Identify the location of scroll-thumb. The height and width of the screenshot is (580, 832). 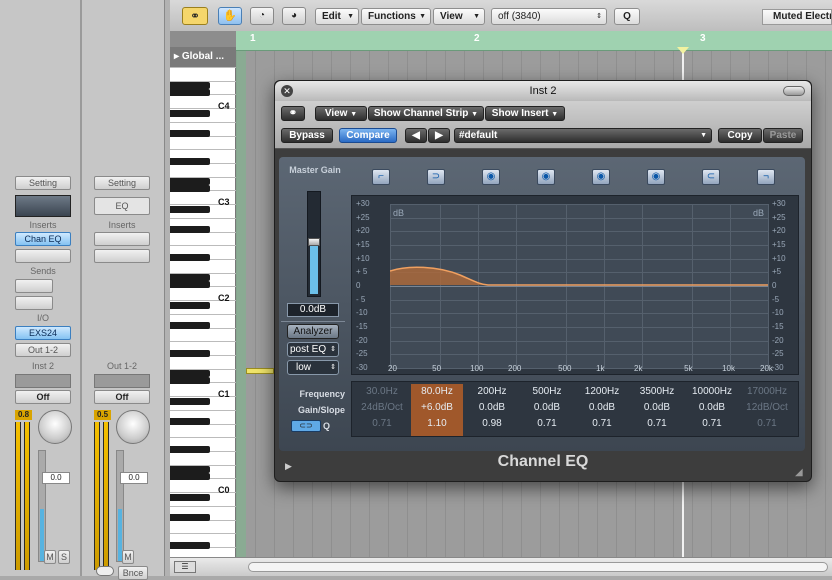
(538, 567).